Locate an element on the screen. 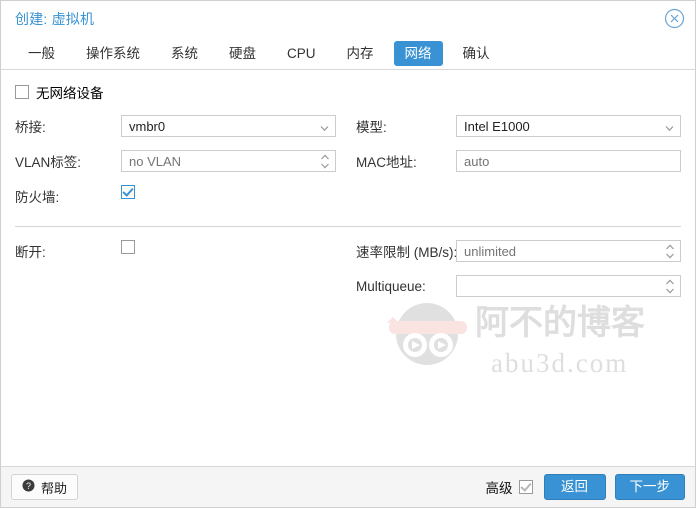 The width and height of the screenshot is (696, 508). form-column-right-advanced: 速率限制 (MB/s): Multiqueue: is located at coordinates (514, 272).